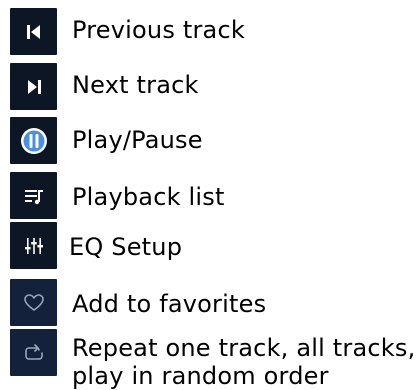 This screenshot has width=417, height=390. I want to click on repeat-tile, so click(33, 352).